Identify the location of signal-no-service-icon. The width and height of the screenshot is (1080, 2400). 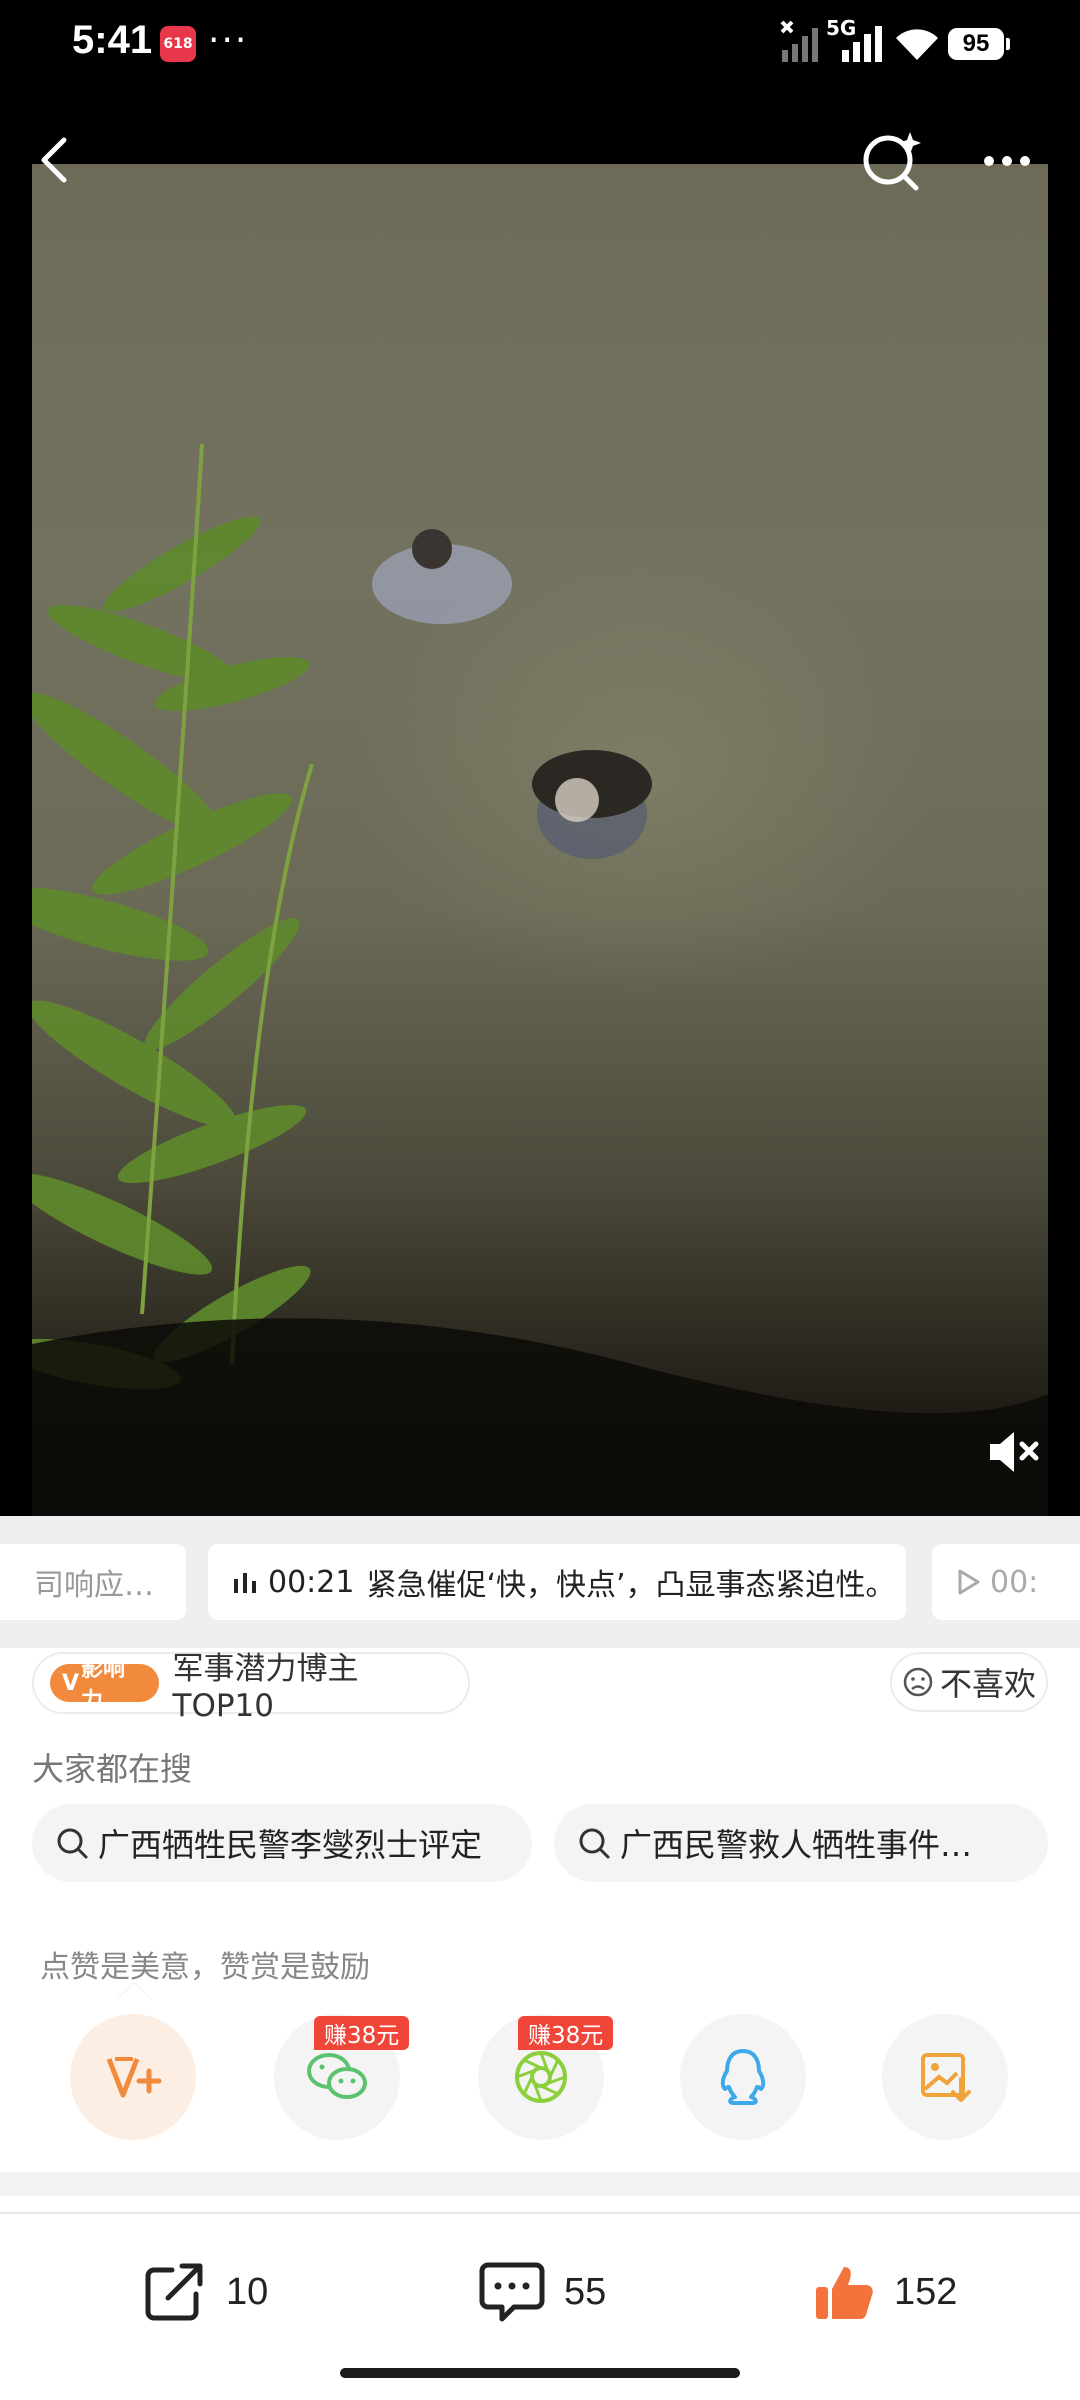
(799, 41).